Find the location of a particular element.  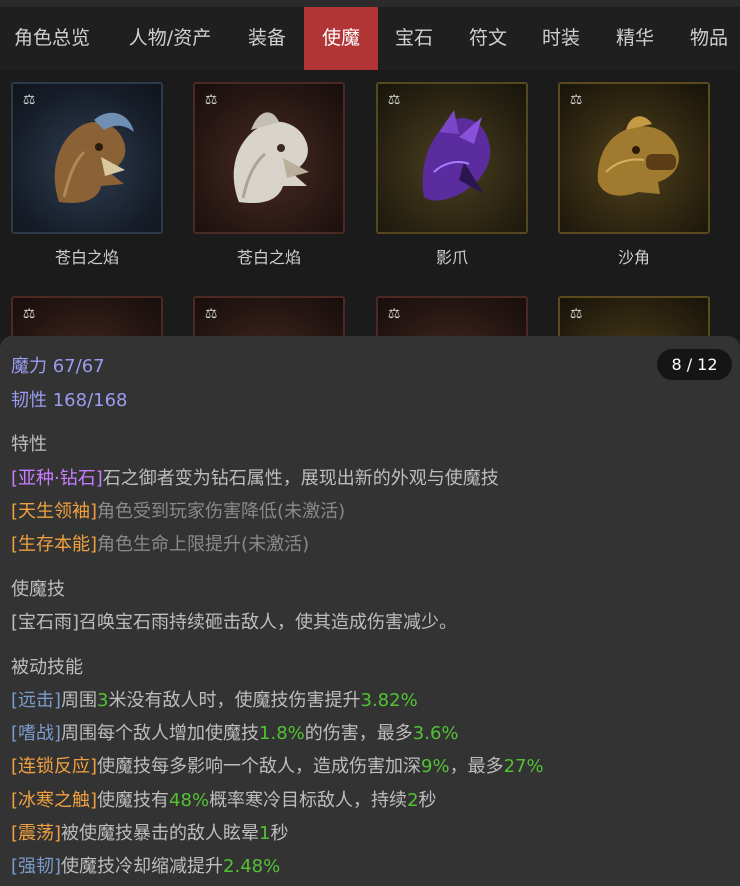

trait-line: [亚种·钻石]石之御者变为钻石属性，展现出新的外观与使魔技 is located at coordinates (255, 477).